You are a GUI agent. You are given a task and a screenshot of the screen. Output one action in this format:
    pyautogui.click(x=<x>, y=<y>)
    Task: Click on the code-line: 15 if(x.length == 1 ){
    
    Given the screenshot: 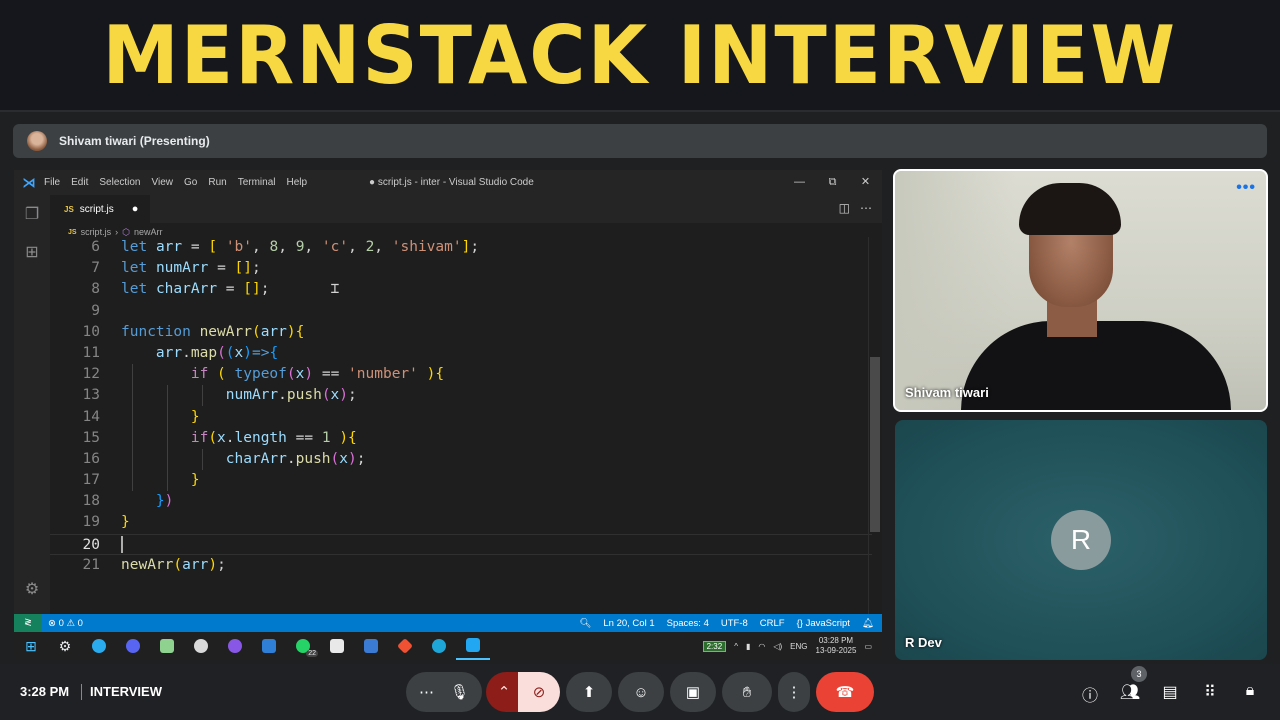 What is the action you would take?
    pyautogui.click(x=219, y=437)
    